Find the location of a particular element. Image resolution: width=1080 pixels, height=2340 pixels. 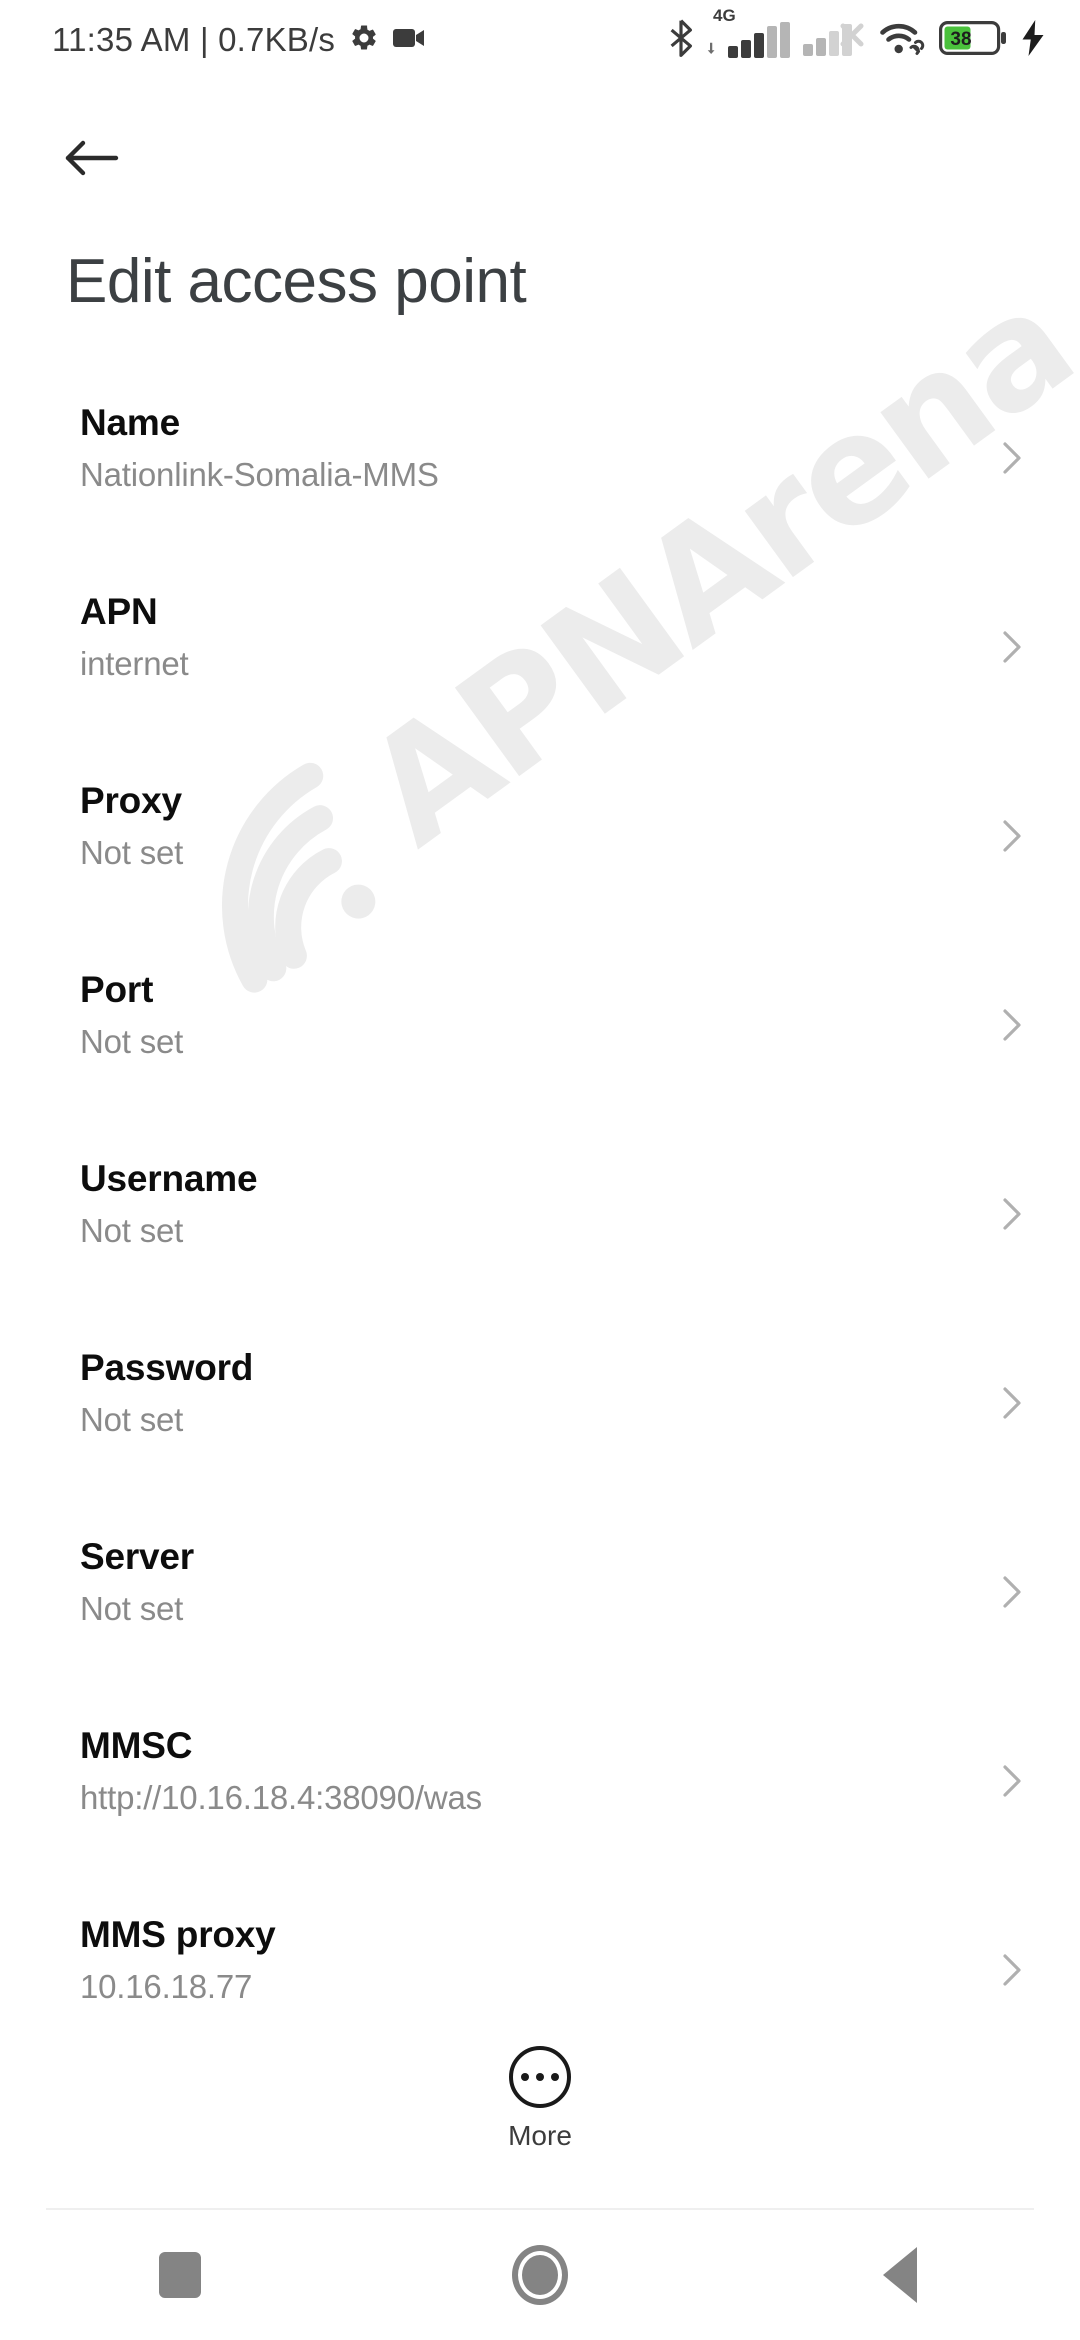

list-item-proxy: Proxy Not set is located at coordinates (540, 876).